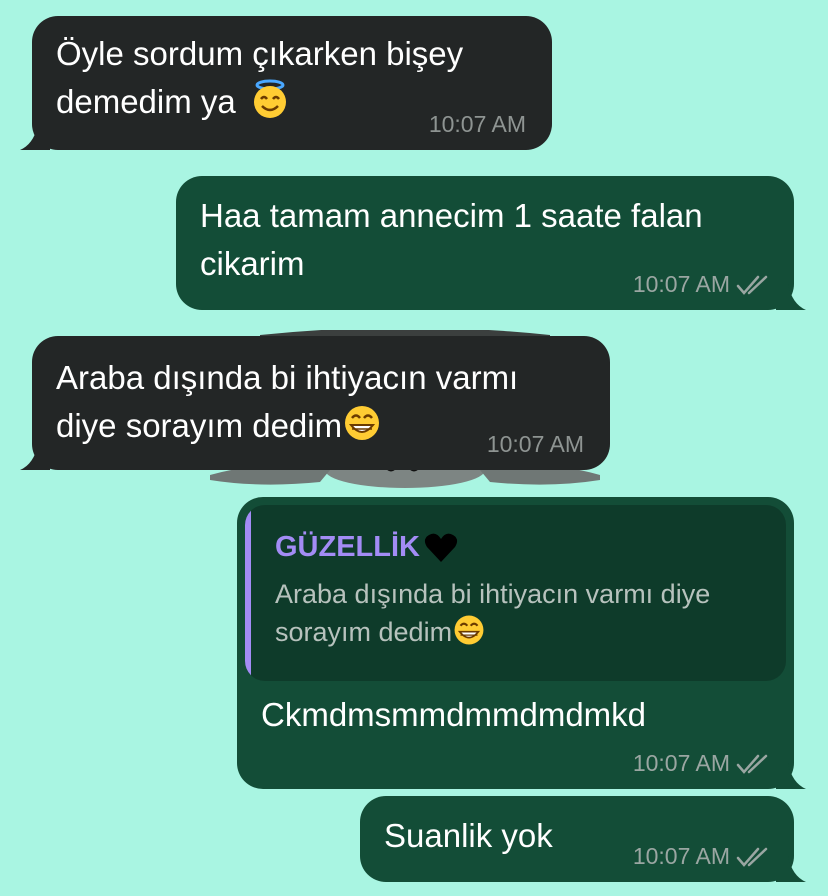 This screenshot has height=896, width=828. Describe the element at coordinates (248, 593) in the screenshot. I see `quote-accent-bar` at that location.